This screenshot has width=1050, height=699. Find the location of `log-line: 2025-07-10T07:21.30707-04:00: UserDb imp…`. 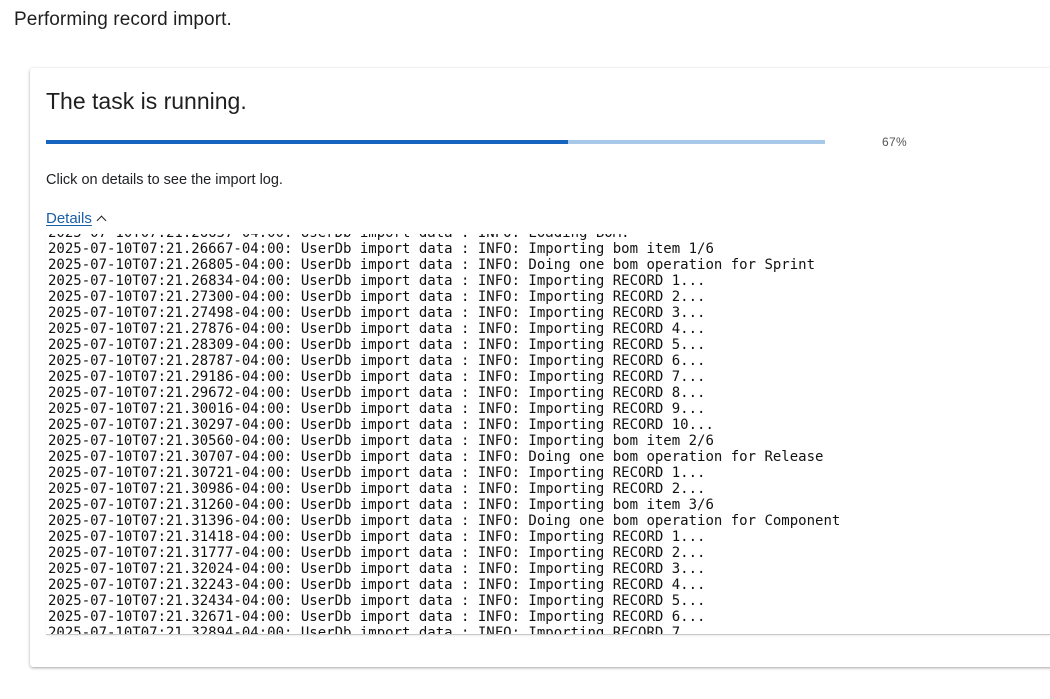

log-line: 2025-07-10T07:21.30707-04:00: UserDb imp… is located at coordinates (436, 457).